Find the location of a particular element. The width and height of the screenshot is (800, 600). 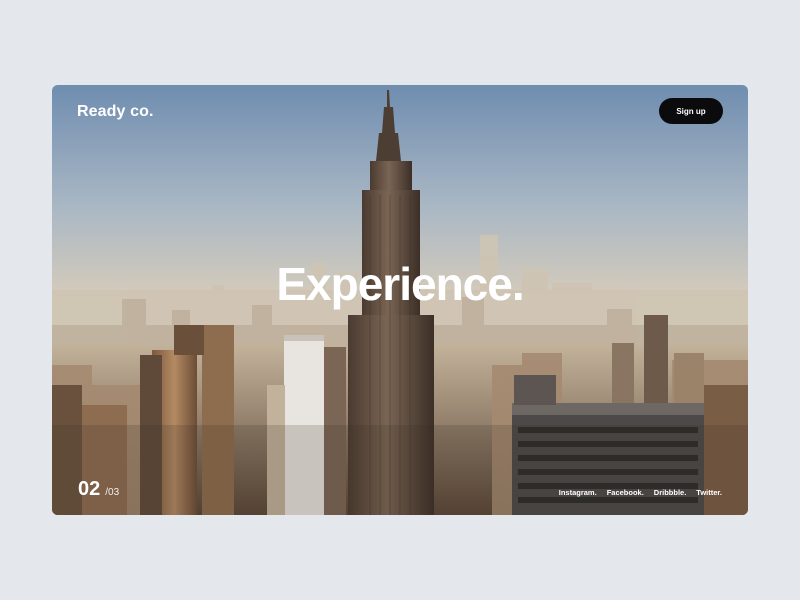

hero-title: Experience. is located at coordinates (400, 284).